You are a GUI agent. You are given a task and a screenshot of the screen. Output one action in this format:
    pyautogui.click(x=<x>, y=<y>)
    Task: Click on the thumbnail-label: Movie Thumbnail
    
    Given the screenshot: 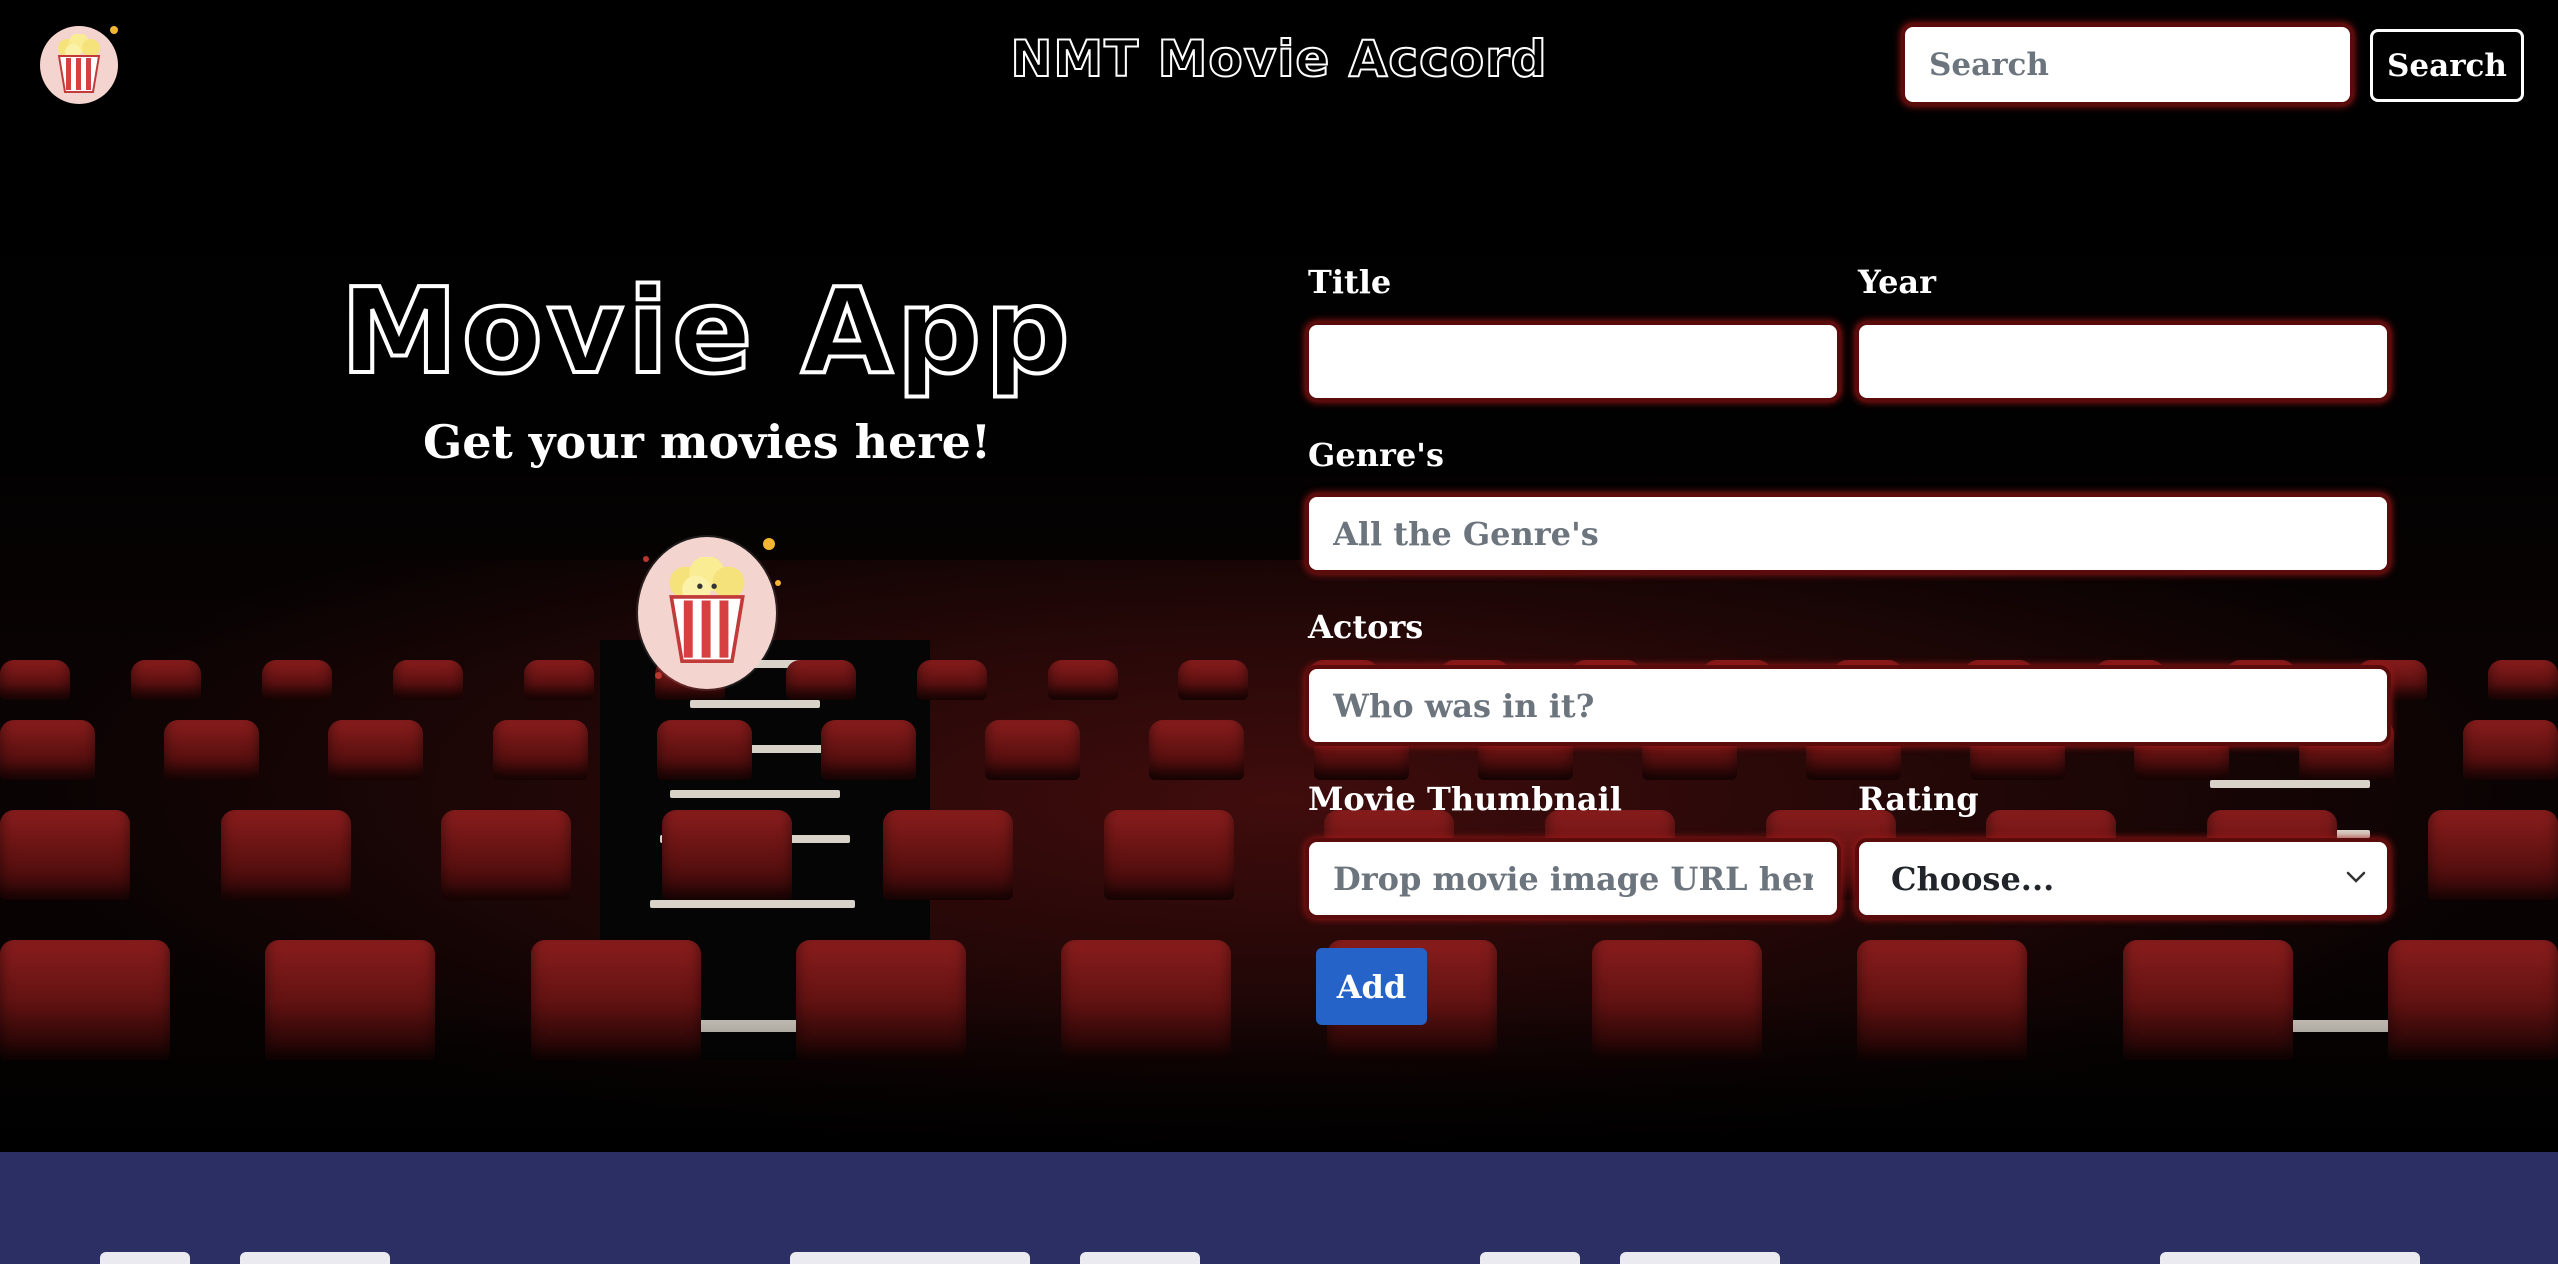 What is the action you would take?
    pyautogui.click(x=1465, y=799)
    